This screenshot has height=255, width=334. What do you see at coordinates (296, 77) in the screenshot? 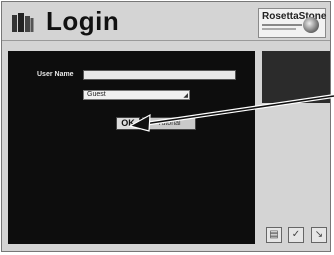
I see `side-panel` at bounding box center [296, 77].